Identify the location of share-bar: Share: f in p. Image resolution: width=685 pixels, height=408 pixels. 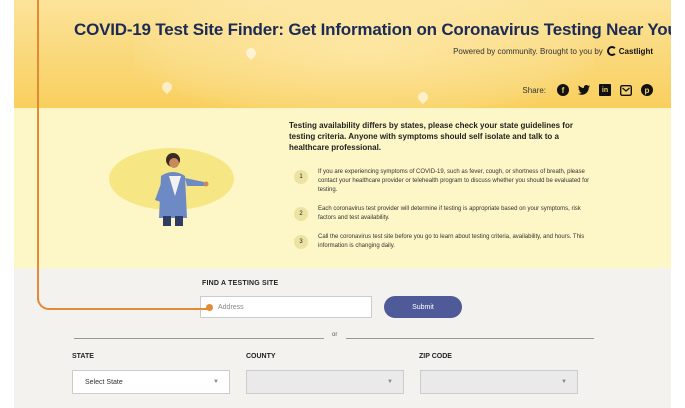
(587, 90).